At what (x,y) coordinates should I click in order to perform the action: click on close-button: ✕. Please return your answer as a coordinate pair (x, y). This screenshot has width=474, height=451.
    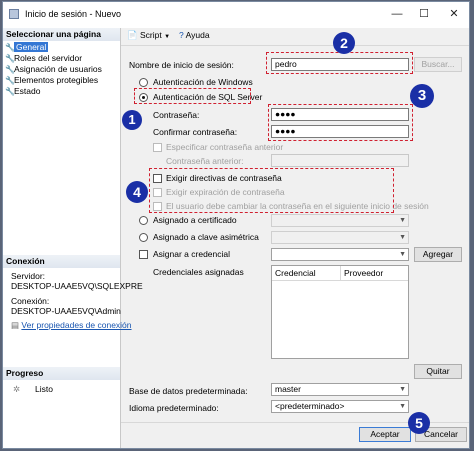
    Looking at the image, I should click on (454, 14).